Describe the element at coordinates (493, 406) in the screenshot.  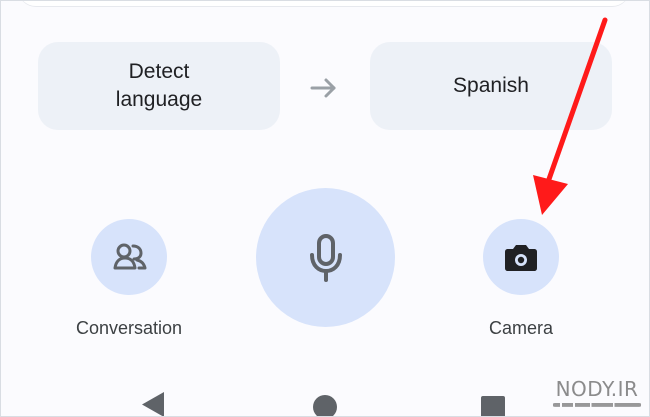
I see `recents-square-icon` at that location.